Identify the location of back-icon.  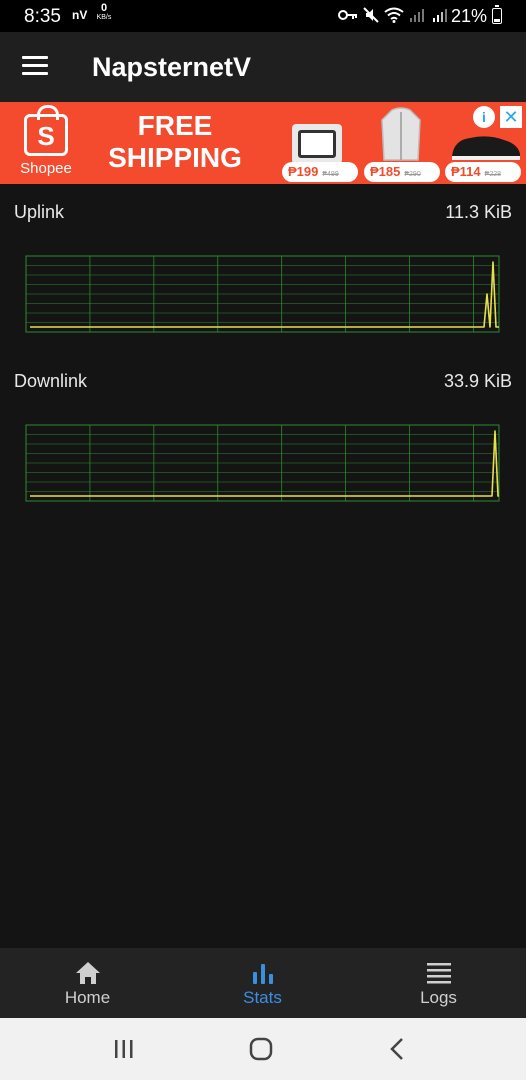
(398, 1049).